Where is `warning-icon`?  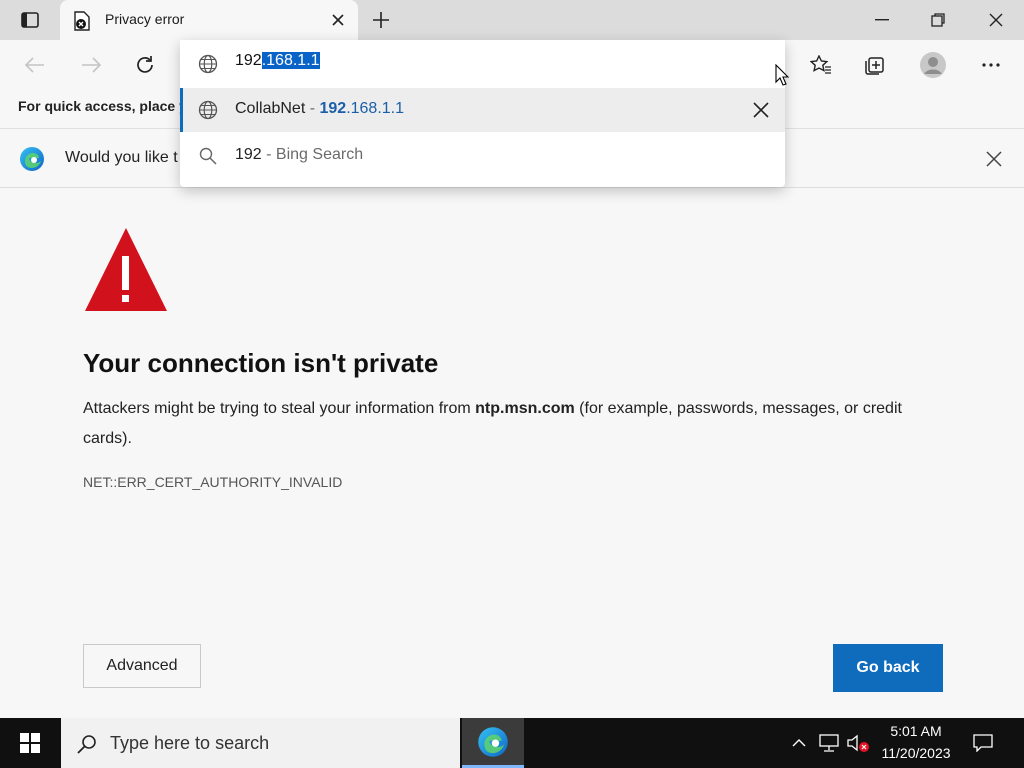 warning-icon is located at coordinates (126, 270).